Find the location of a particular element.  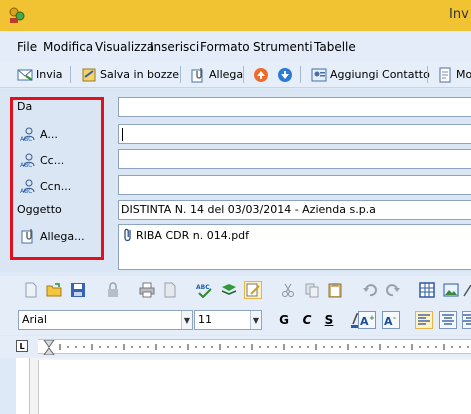

undo-icon is located at coordinates (370, 290).